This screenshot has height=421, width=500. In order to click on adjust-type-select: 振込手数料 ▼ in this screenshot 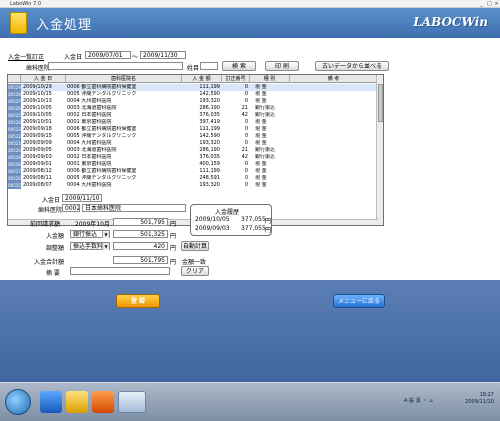, I will do `click(90, 246)`.